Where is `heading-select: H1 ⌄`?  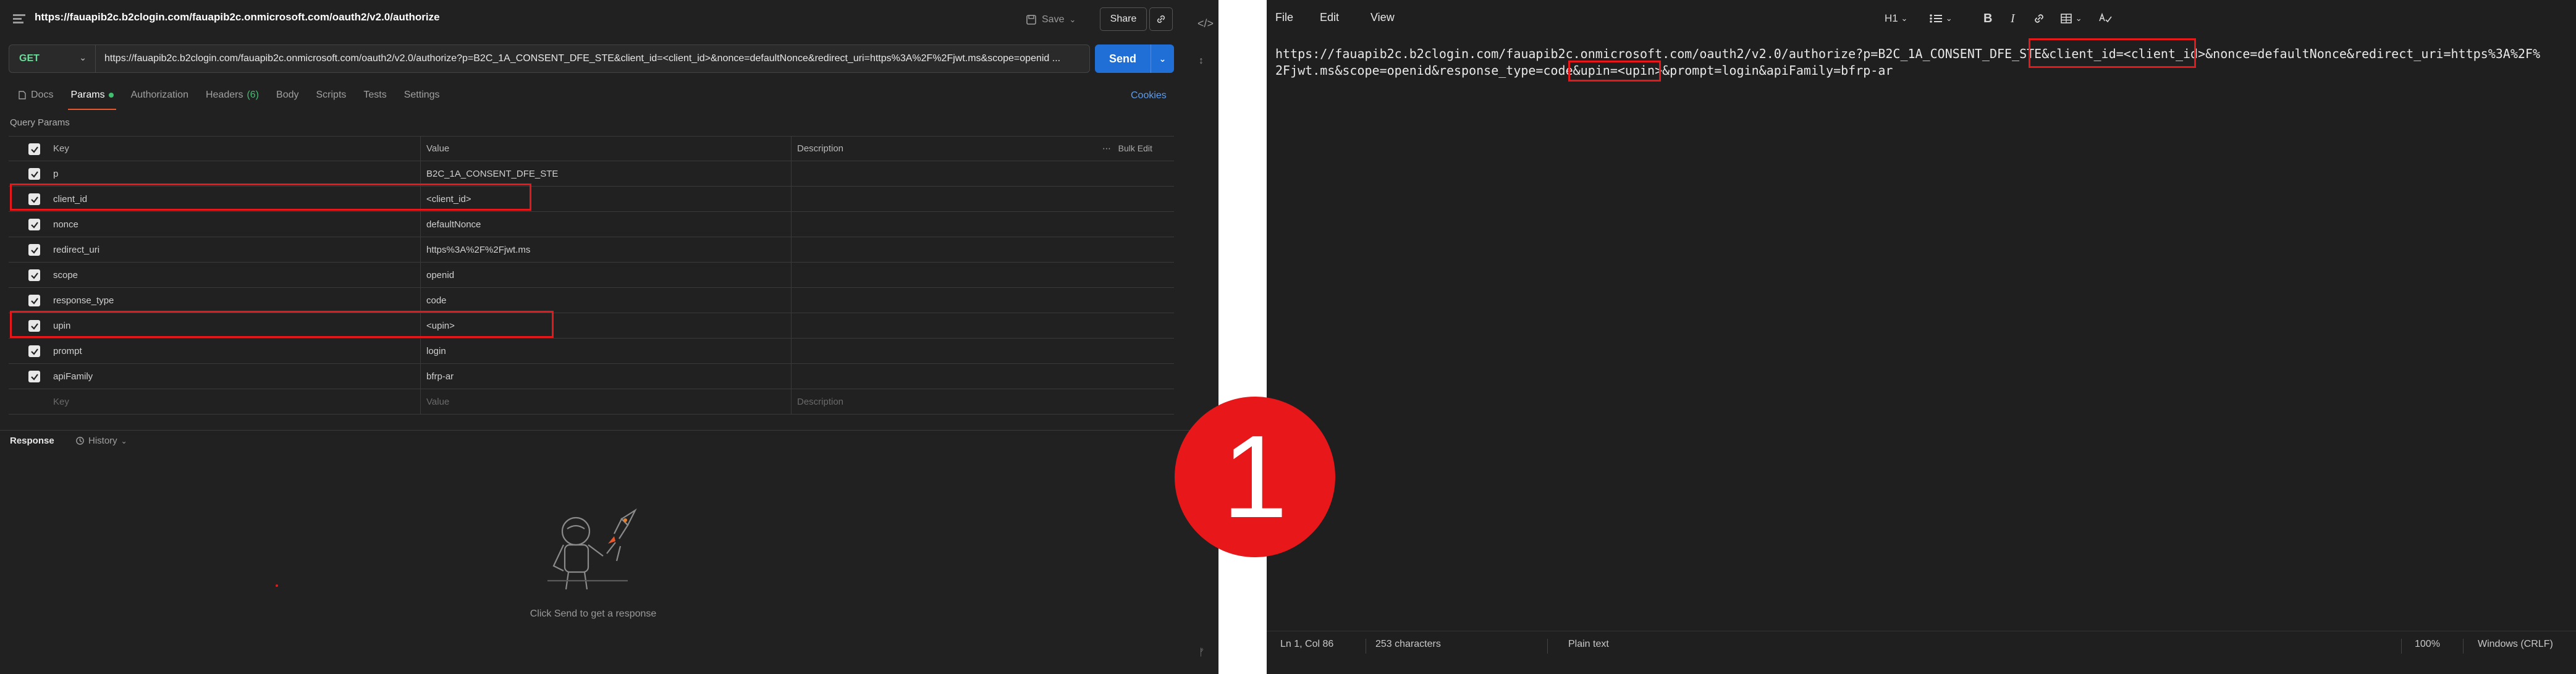
heading-select: H1 ⌄ is located at coordinates (1896, 18).